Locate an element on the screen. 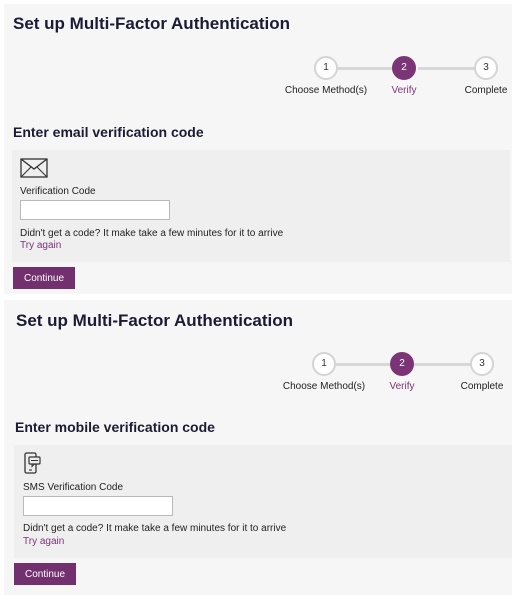 The image size is (522, 603). verification-code-label: Verification Code is located at coordinates (58, 191).